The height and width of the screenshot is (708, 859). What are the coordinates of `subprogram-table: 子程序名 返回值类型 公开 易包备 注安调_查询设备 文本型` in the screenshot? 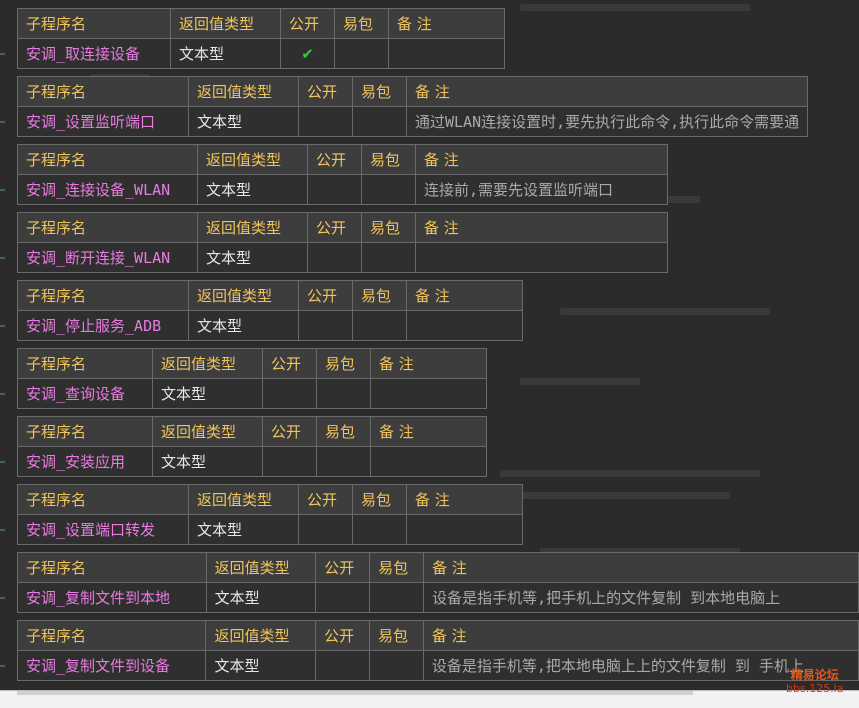 It's located at (252, 378).